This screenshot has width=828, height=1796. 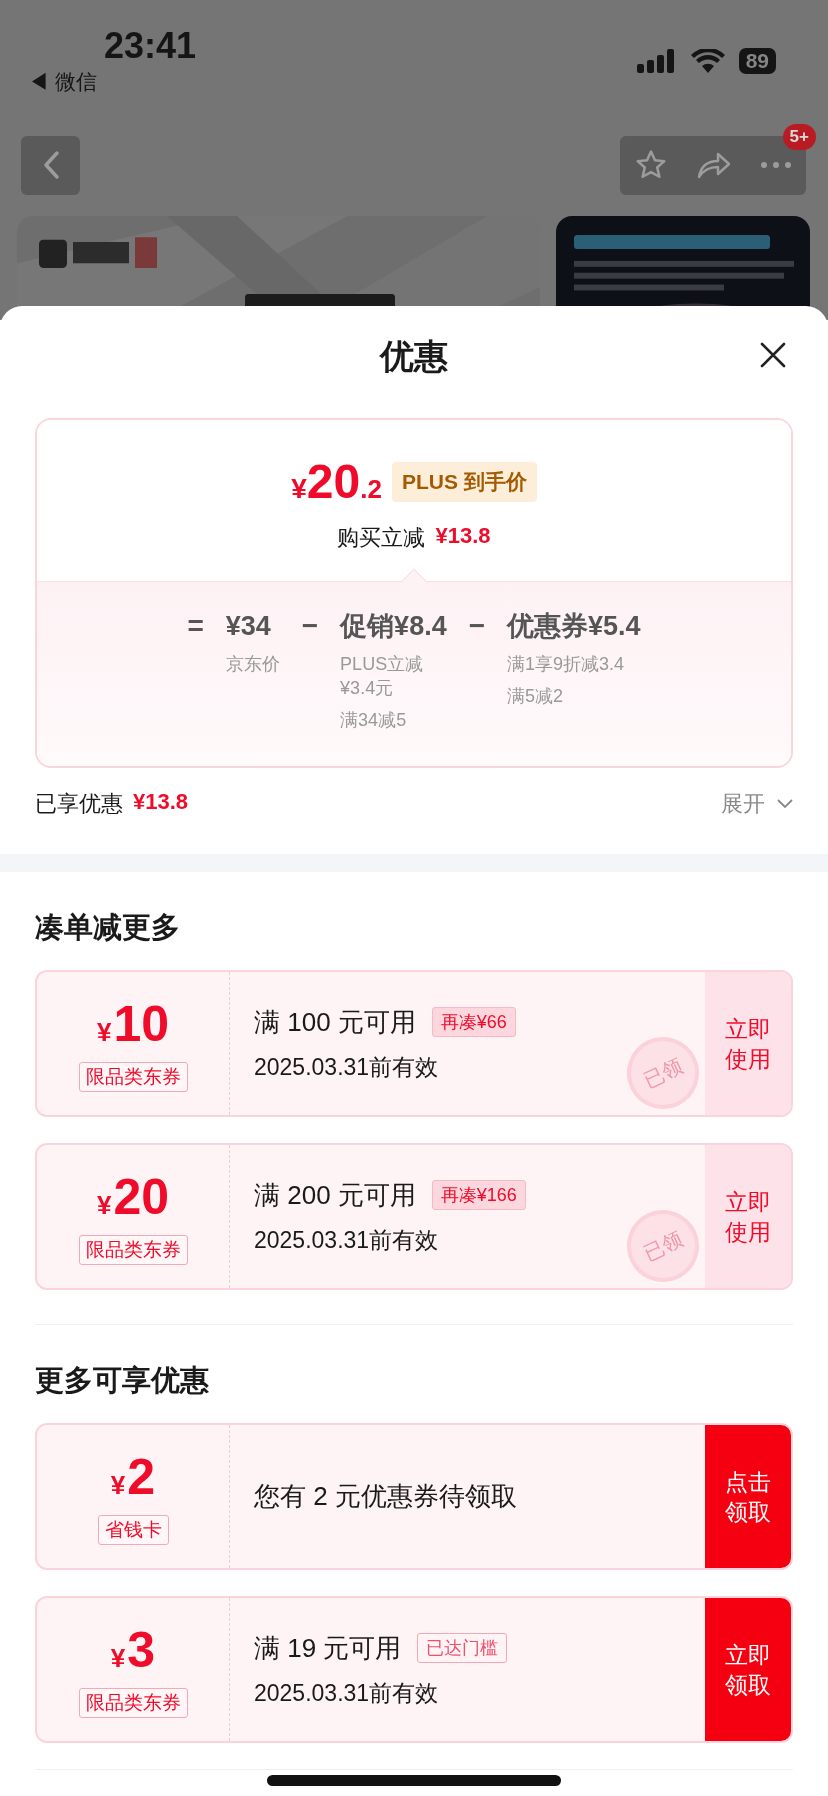 What do you see at coordinates (414, 356) in the screenshot?
I see `sheet-title: 优惠` at bounding box center [414, 356].